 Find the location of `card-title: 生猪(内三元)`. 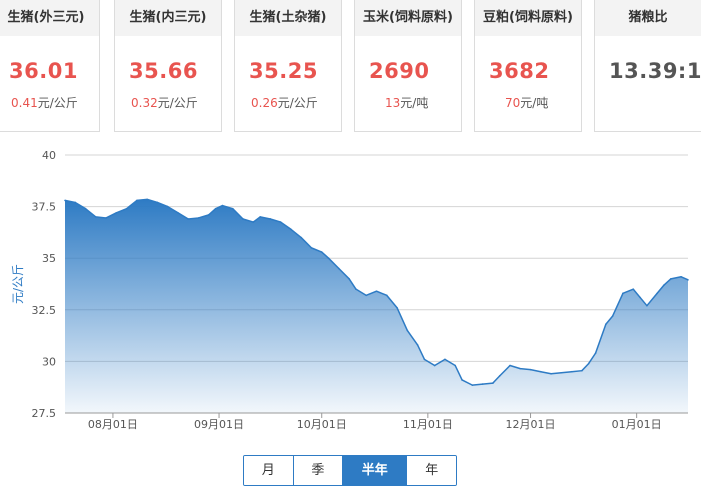

card-title: 生猪(内三元) is located at coordinates (168, 18).